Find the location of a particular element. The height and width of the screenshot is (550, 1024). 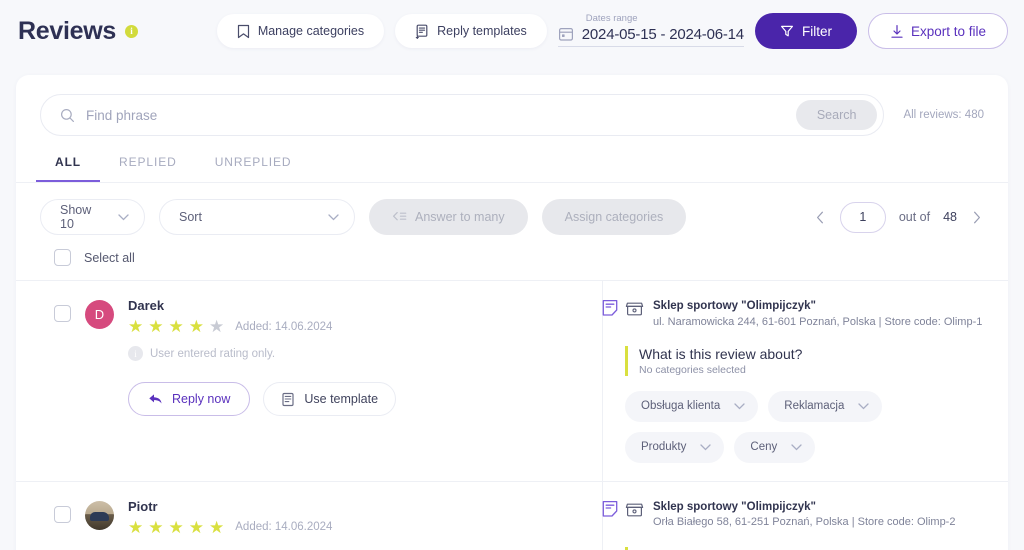

reply-all-icon is located at coordinates (399, 217).